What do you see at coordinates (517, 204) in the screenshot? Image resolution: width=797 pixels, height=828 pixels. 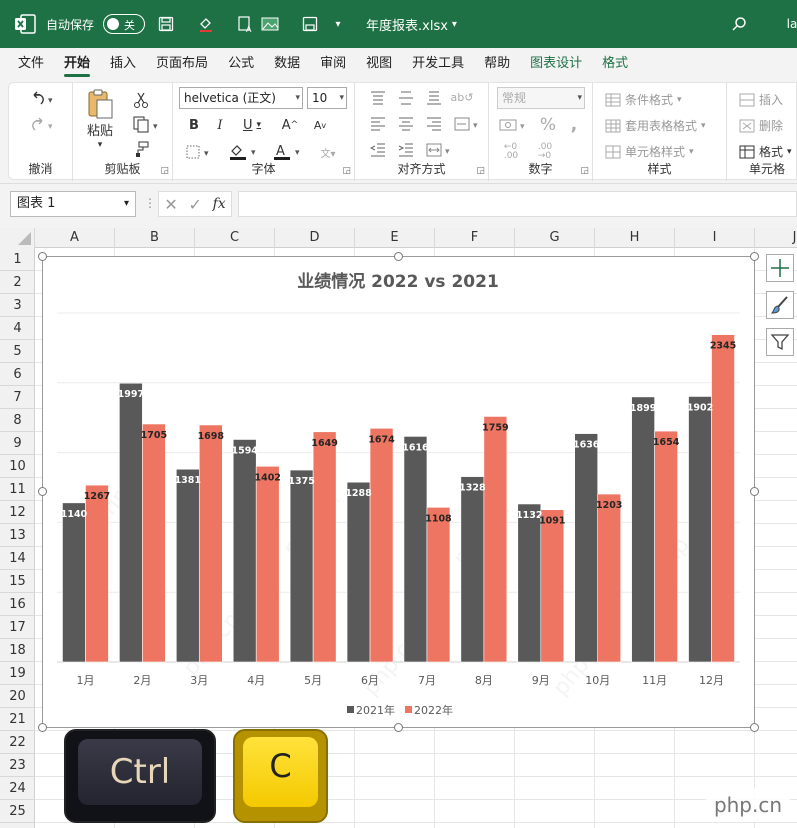 I see `formula-input` at bounding box center [517, 204].